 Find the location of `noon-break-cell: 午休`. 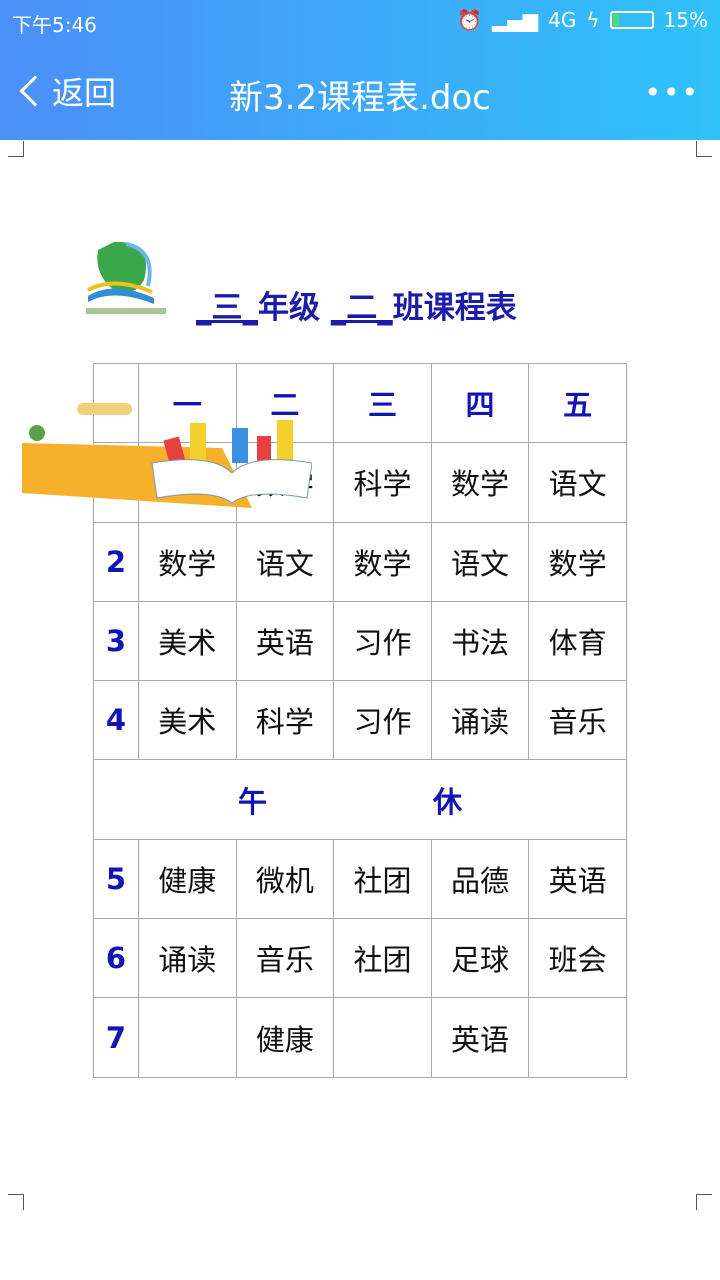

noon-break-cell: 午休 is located at coordinates (360, 799).